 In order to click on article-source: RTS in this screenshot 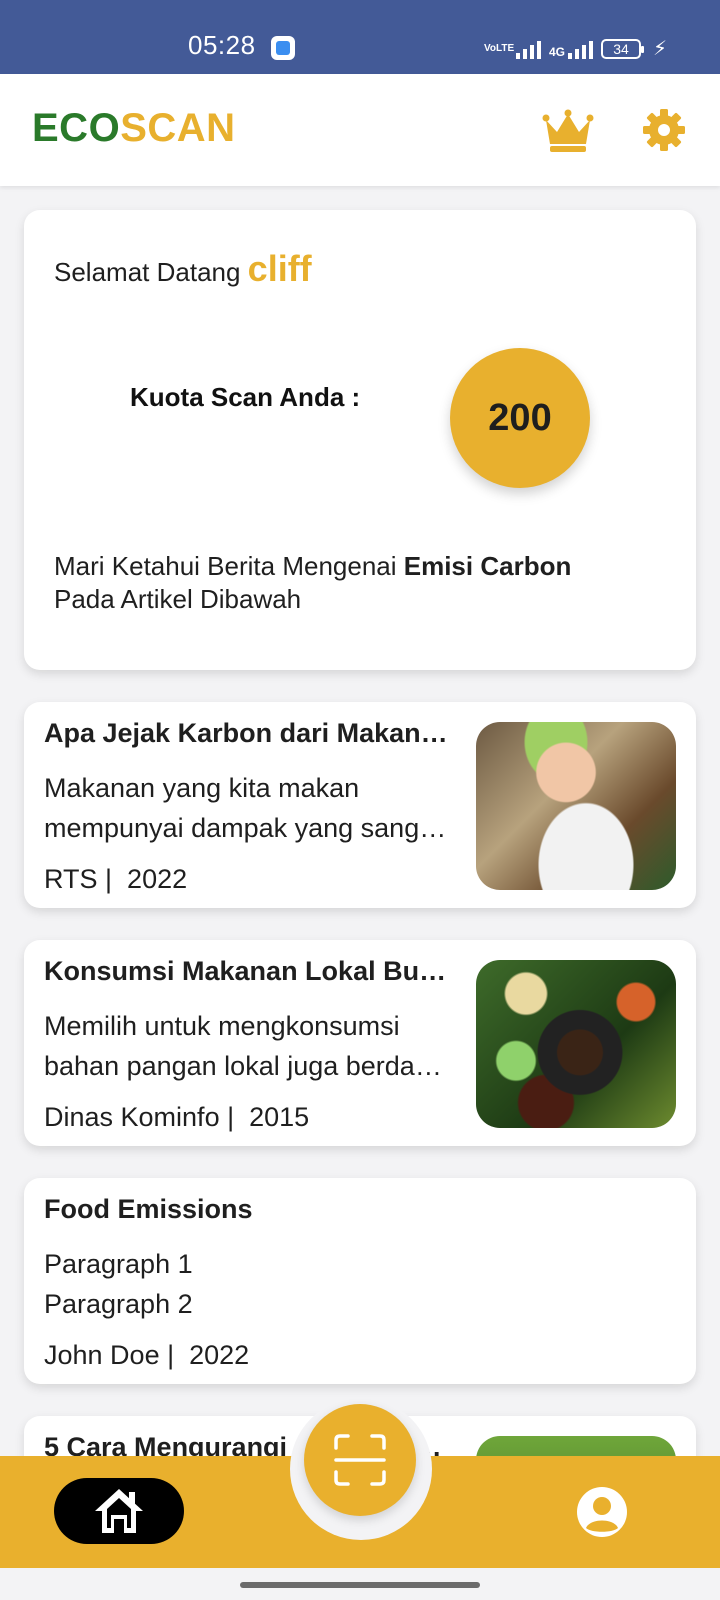, I will do `click(71, 879)`.